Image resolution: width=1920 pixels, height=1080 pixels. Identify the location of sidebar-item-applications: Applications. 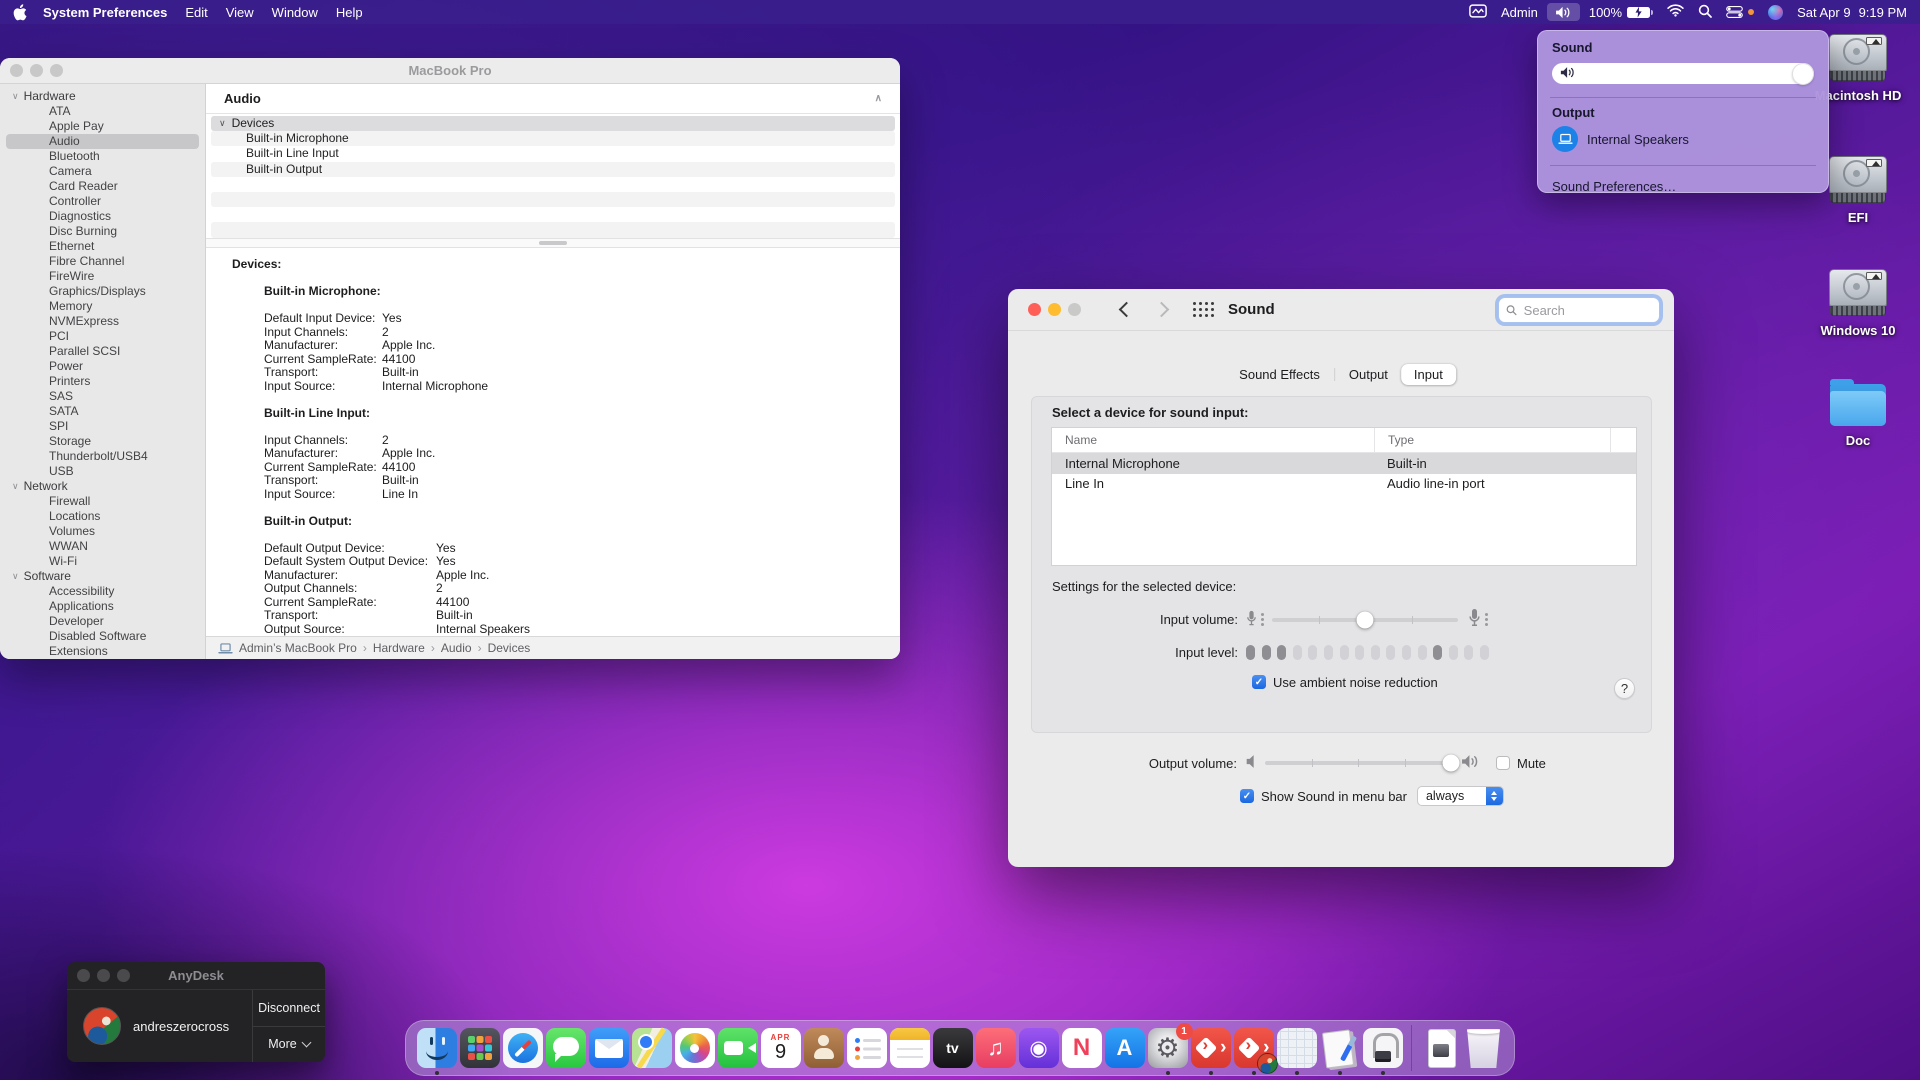
(102, 606).